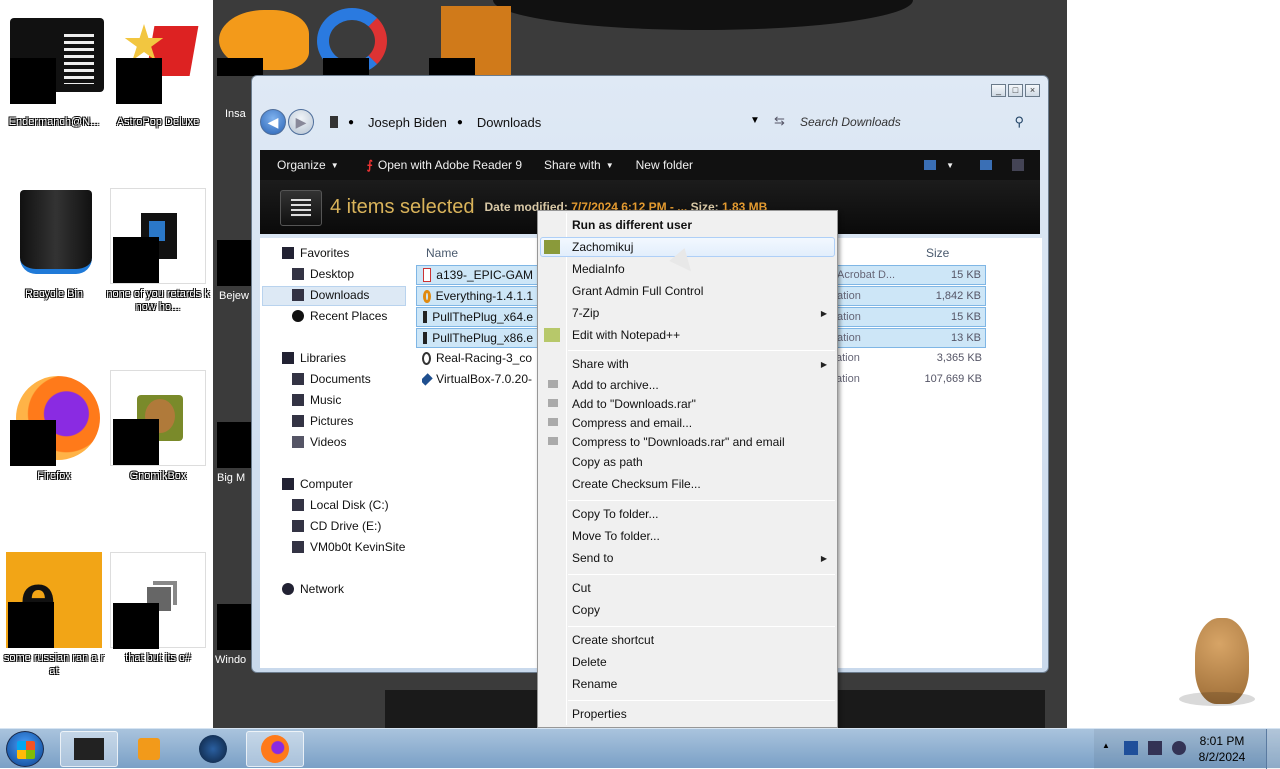 This screenshot has height=769, width=1280. What do you see at coordinates (288, 253) in the screenshot?
I see `star-icon` at bounding box center [288, 253].